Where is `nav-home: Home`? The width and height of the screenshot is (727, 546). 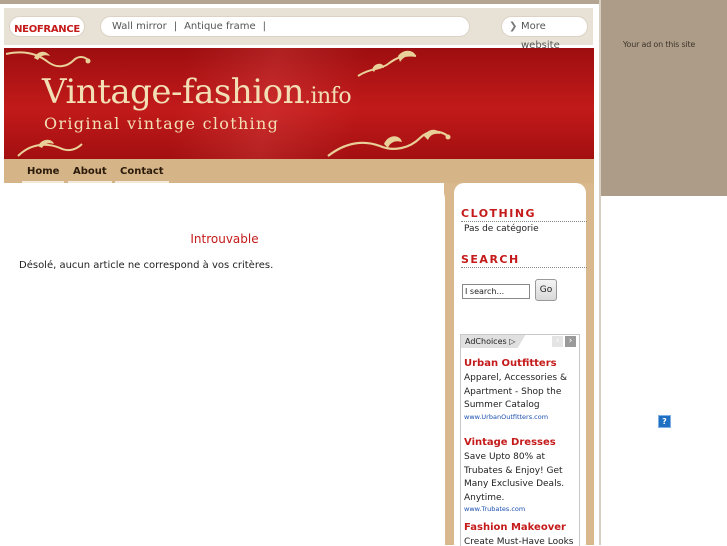
nav-home: Home is located at coordinates (43, 171).